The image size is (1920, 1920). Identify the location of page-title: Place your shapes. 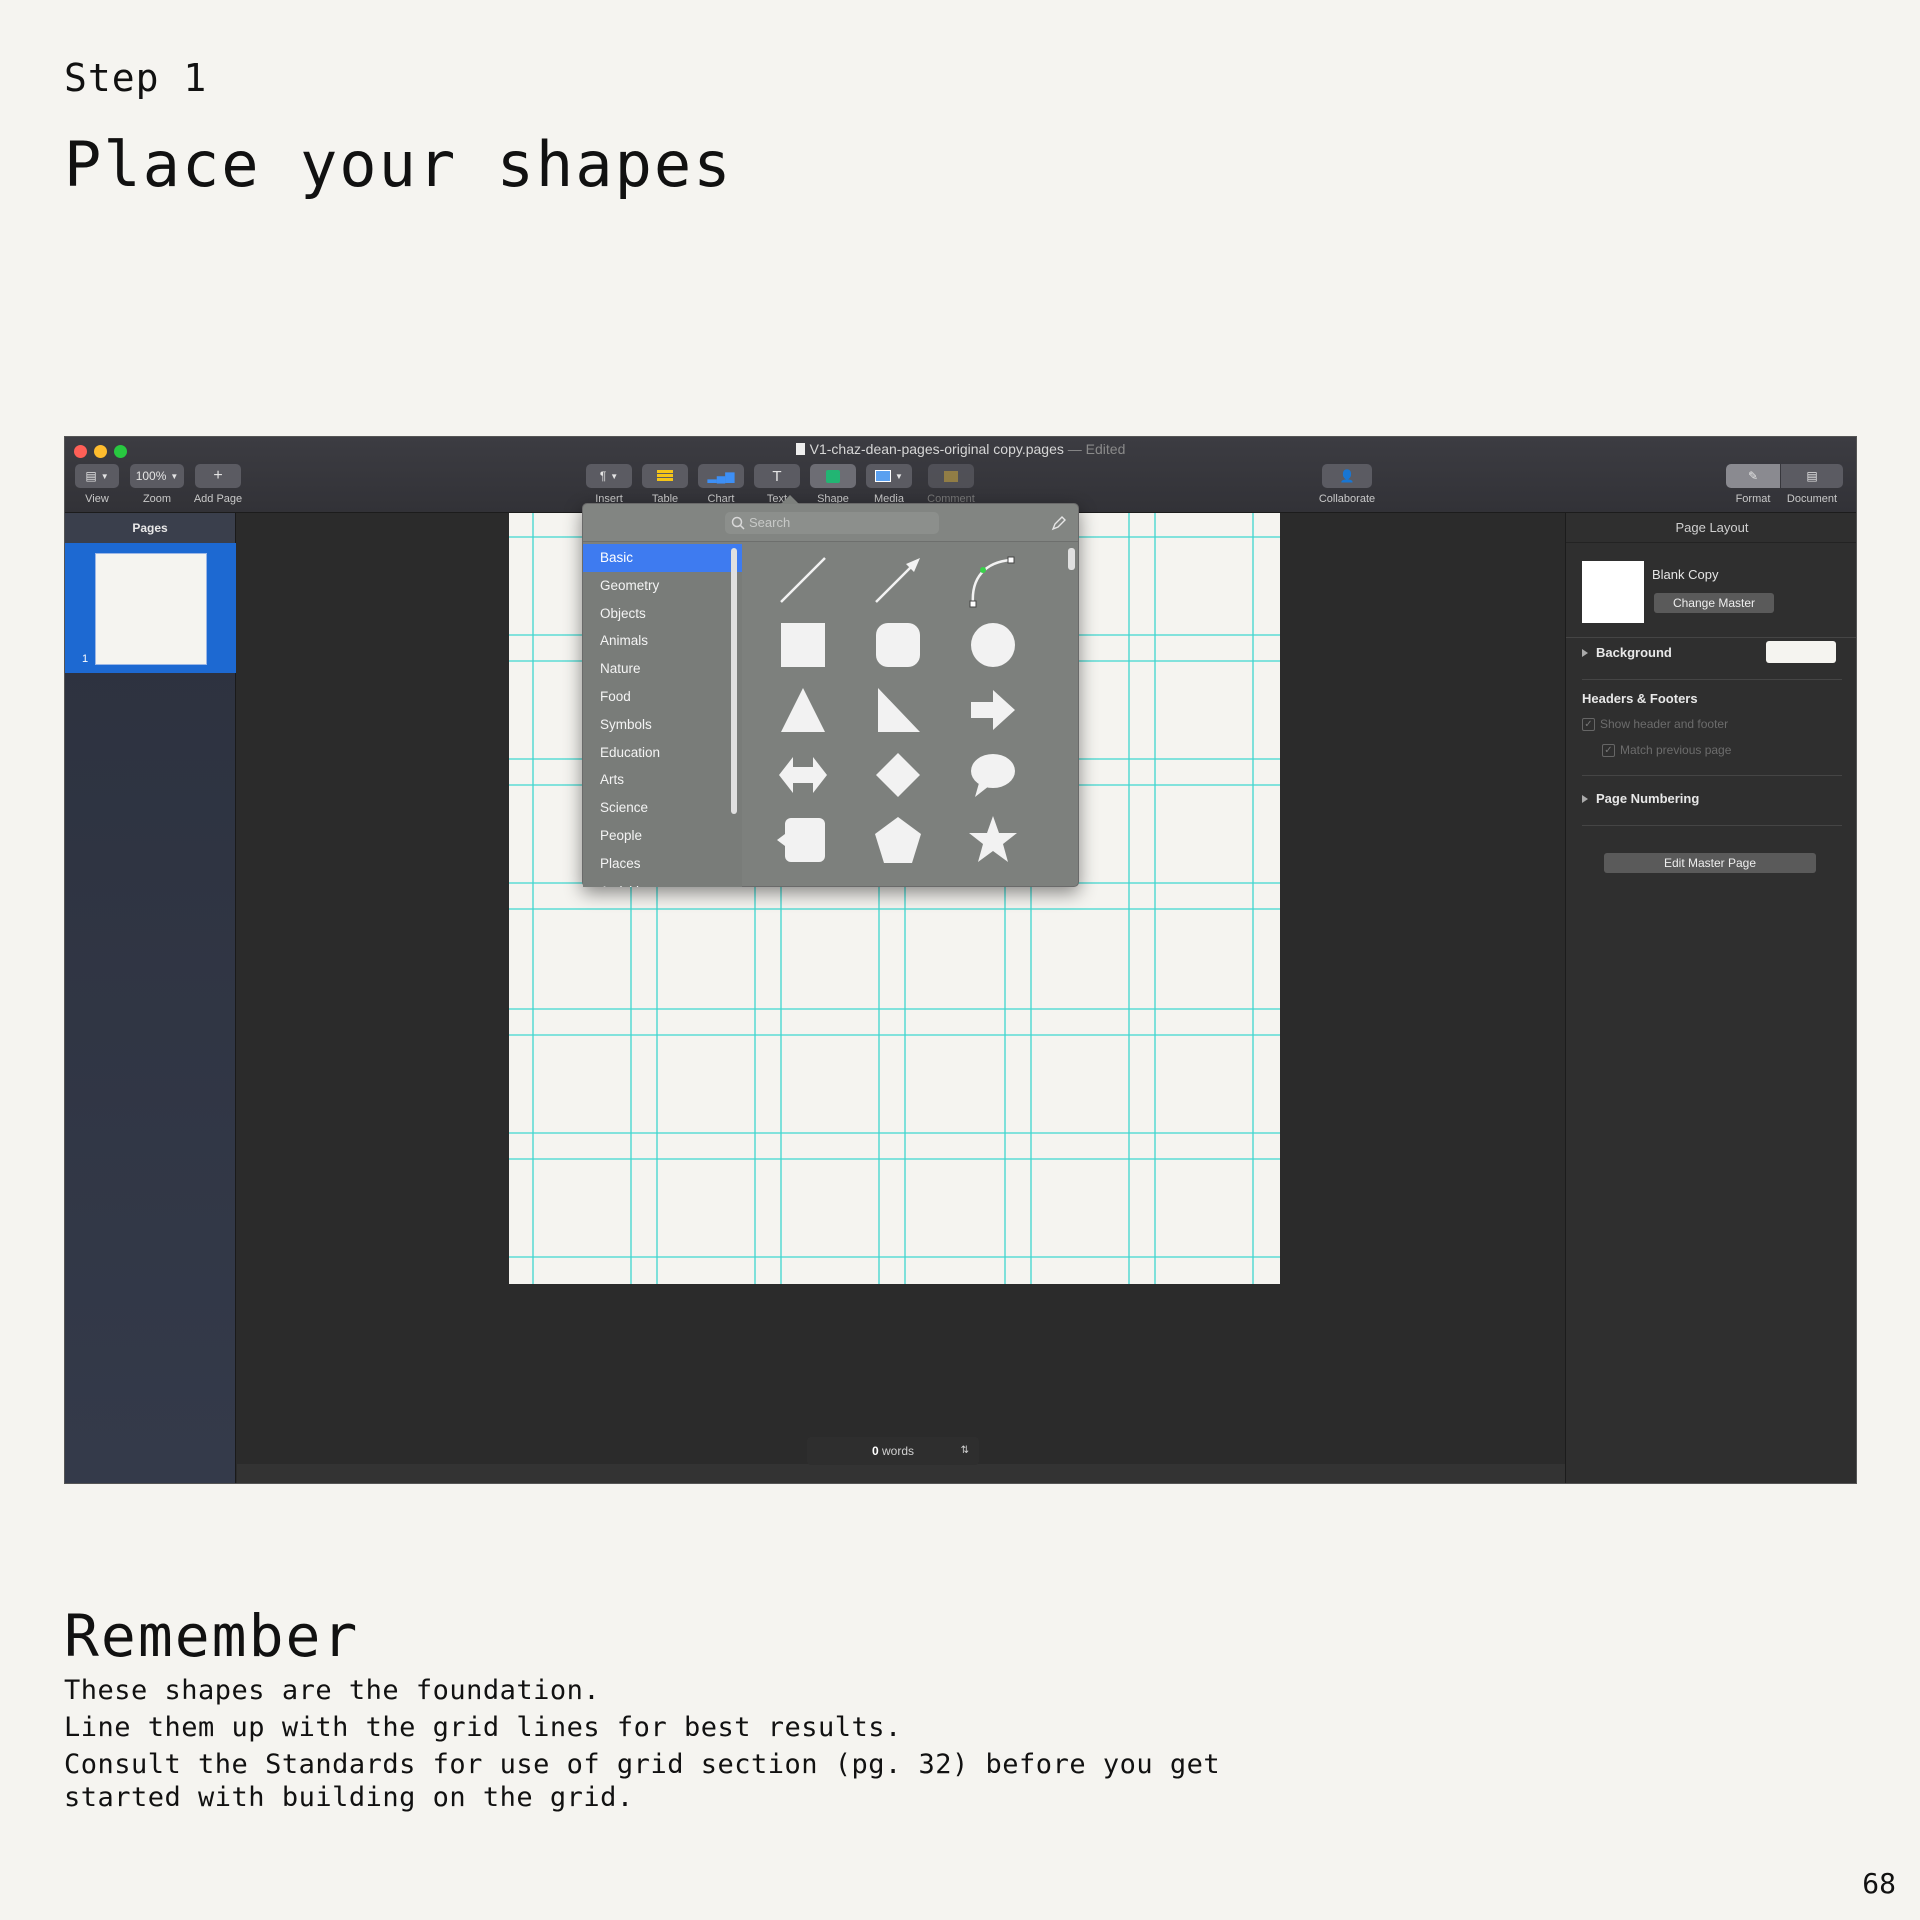
(398, 164).